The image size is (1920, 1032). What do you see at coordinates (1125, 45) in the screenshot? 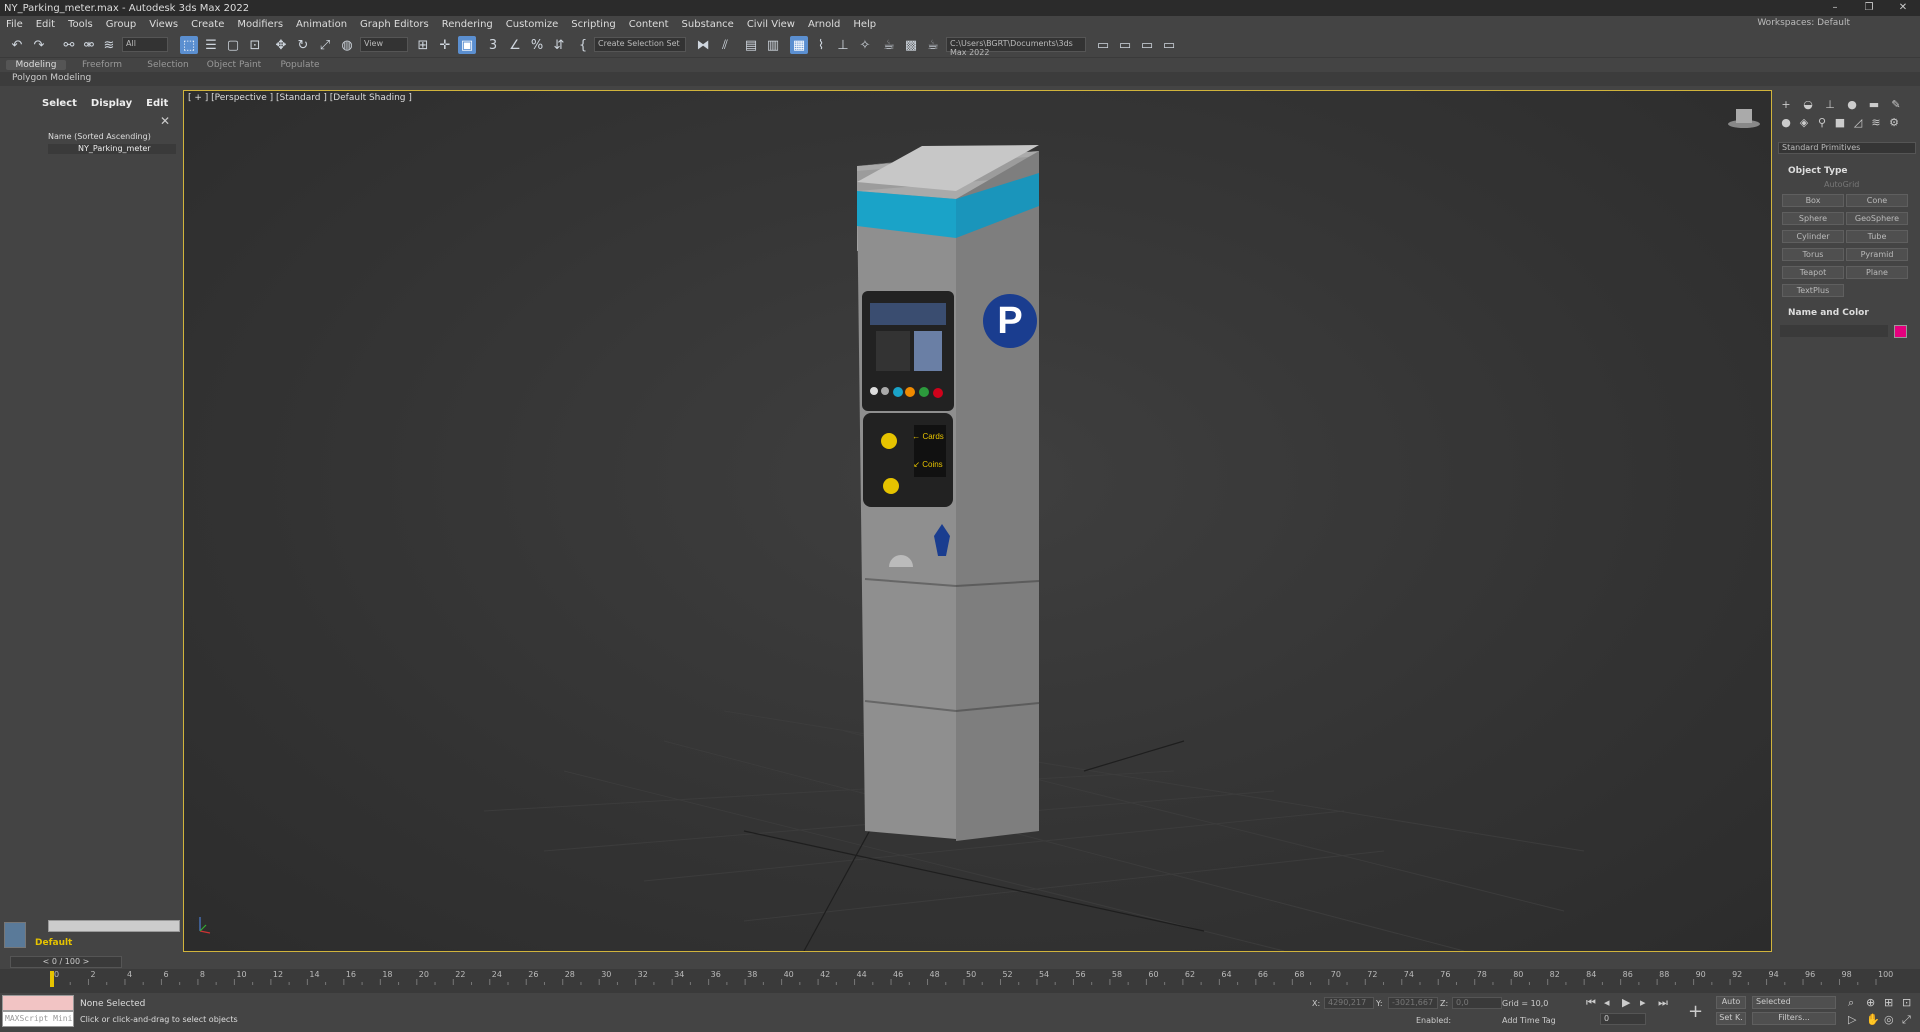
I see `open-explorer-2-icon: ▭` at bounding box center [1125, 45].